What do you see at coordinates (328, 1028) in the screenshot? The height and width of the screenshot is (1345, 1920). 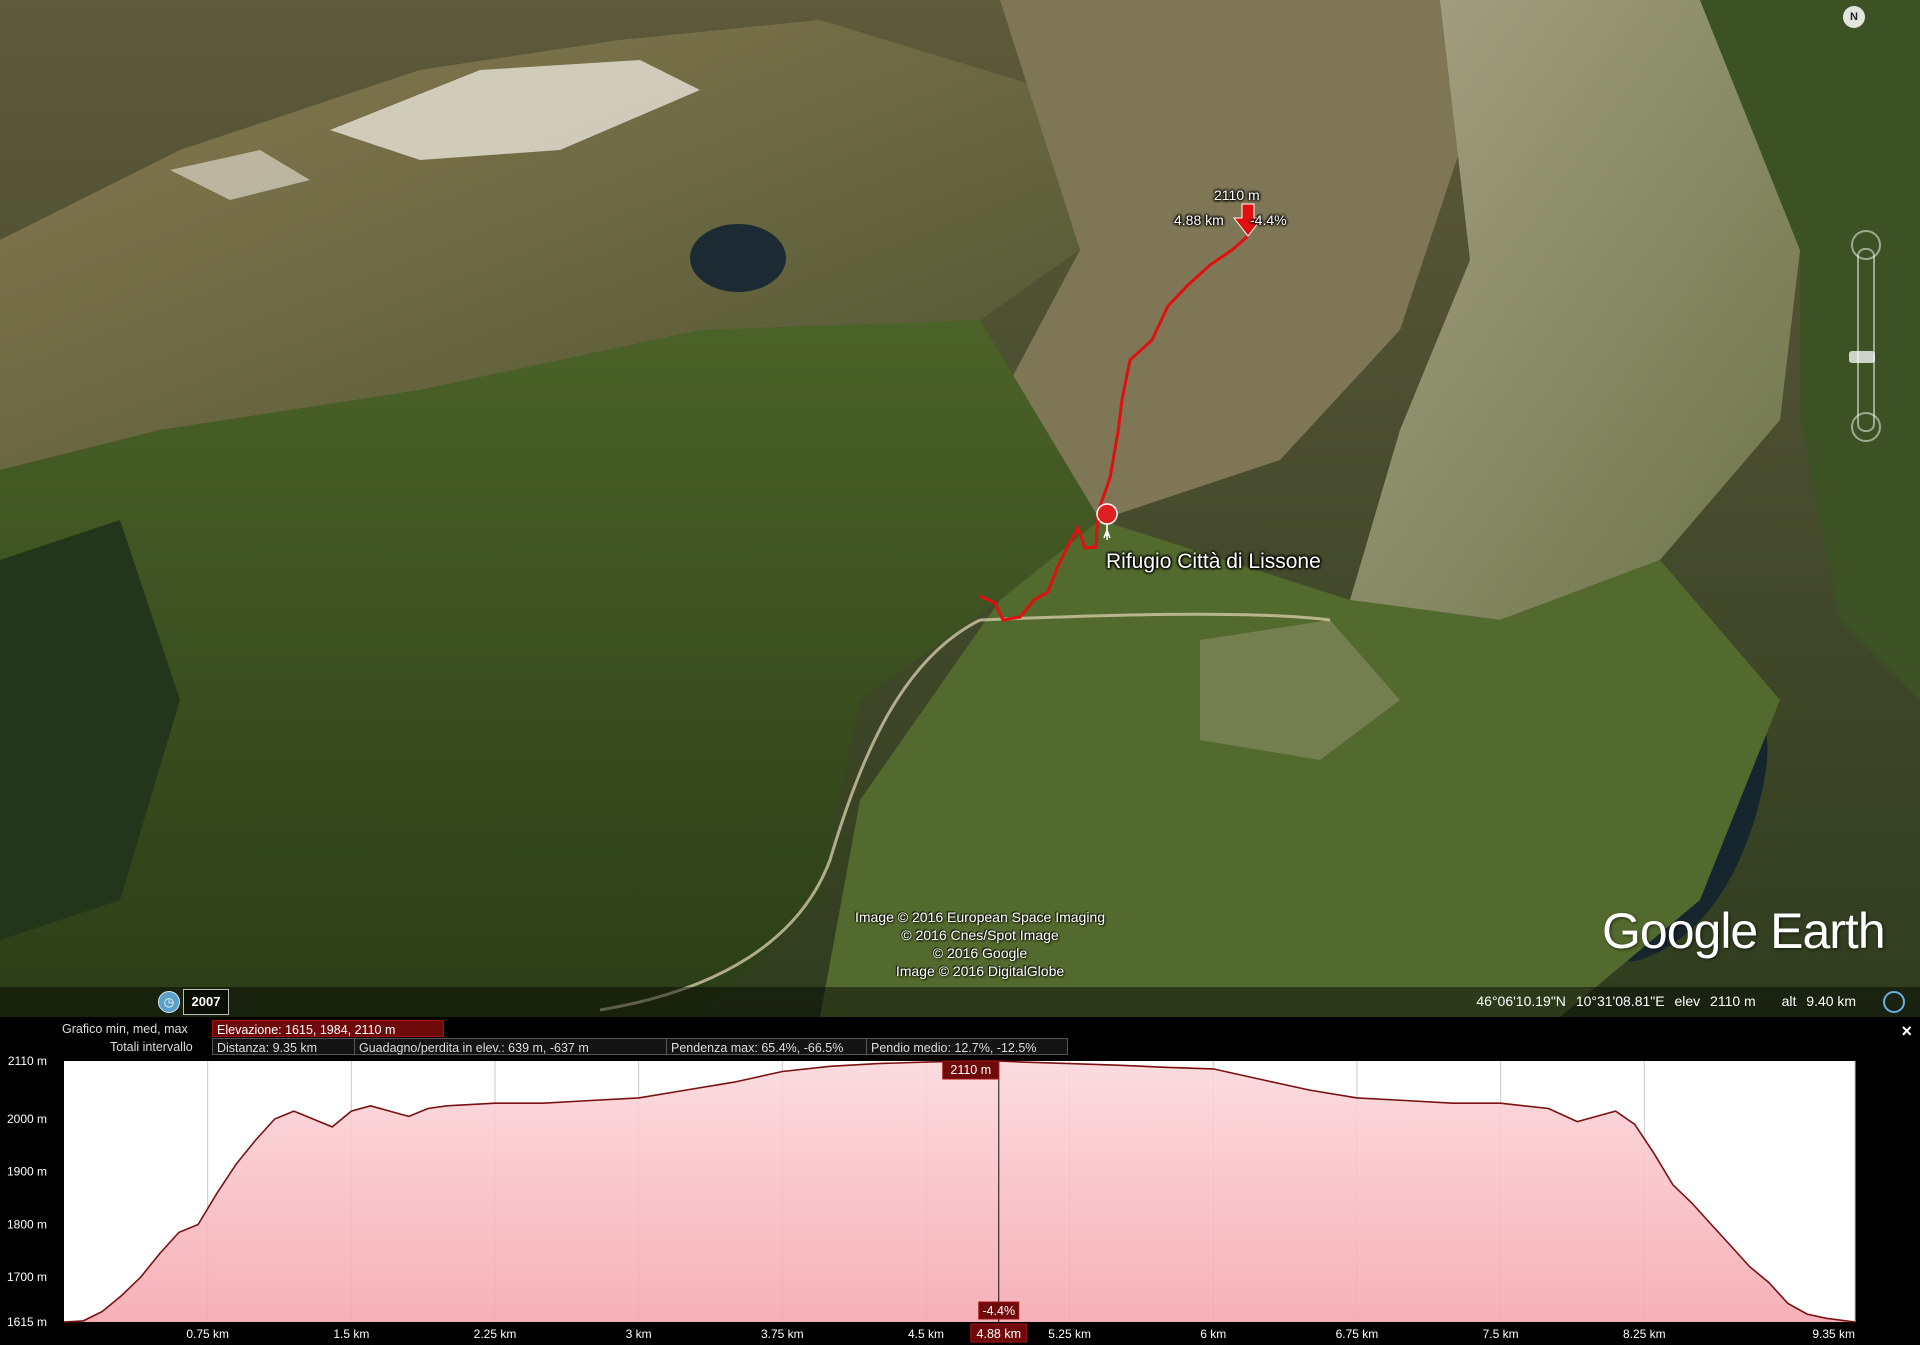 I see `elevation-stat: Elevazione: 1615, 1984, 2110 m` at bounding box center [328, 1028].